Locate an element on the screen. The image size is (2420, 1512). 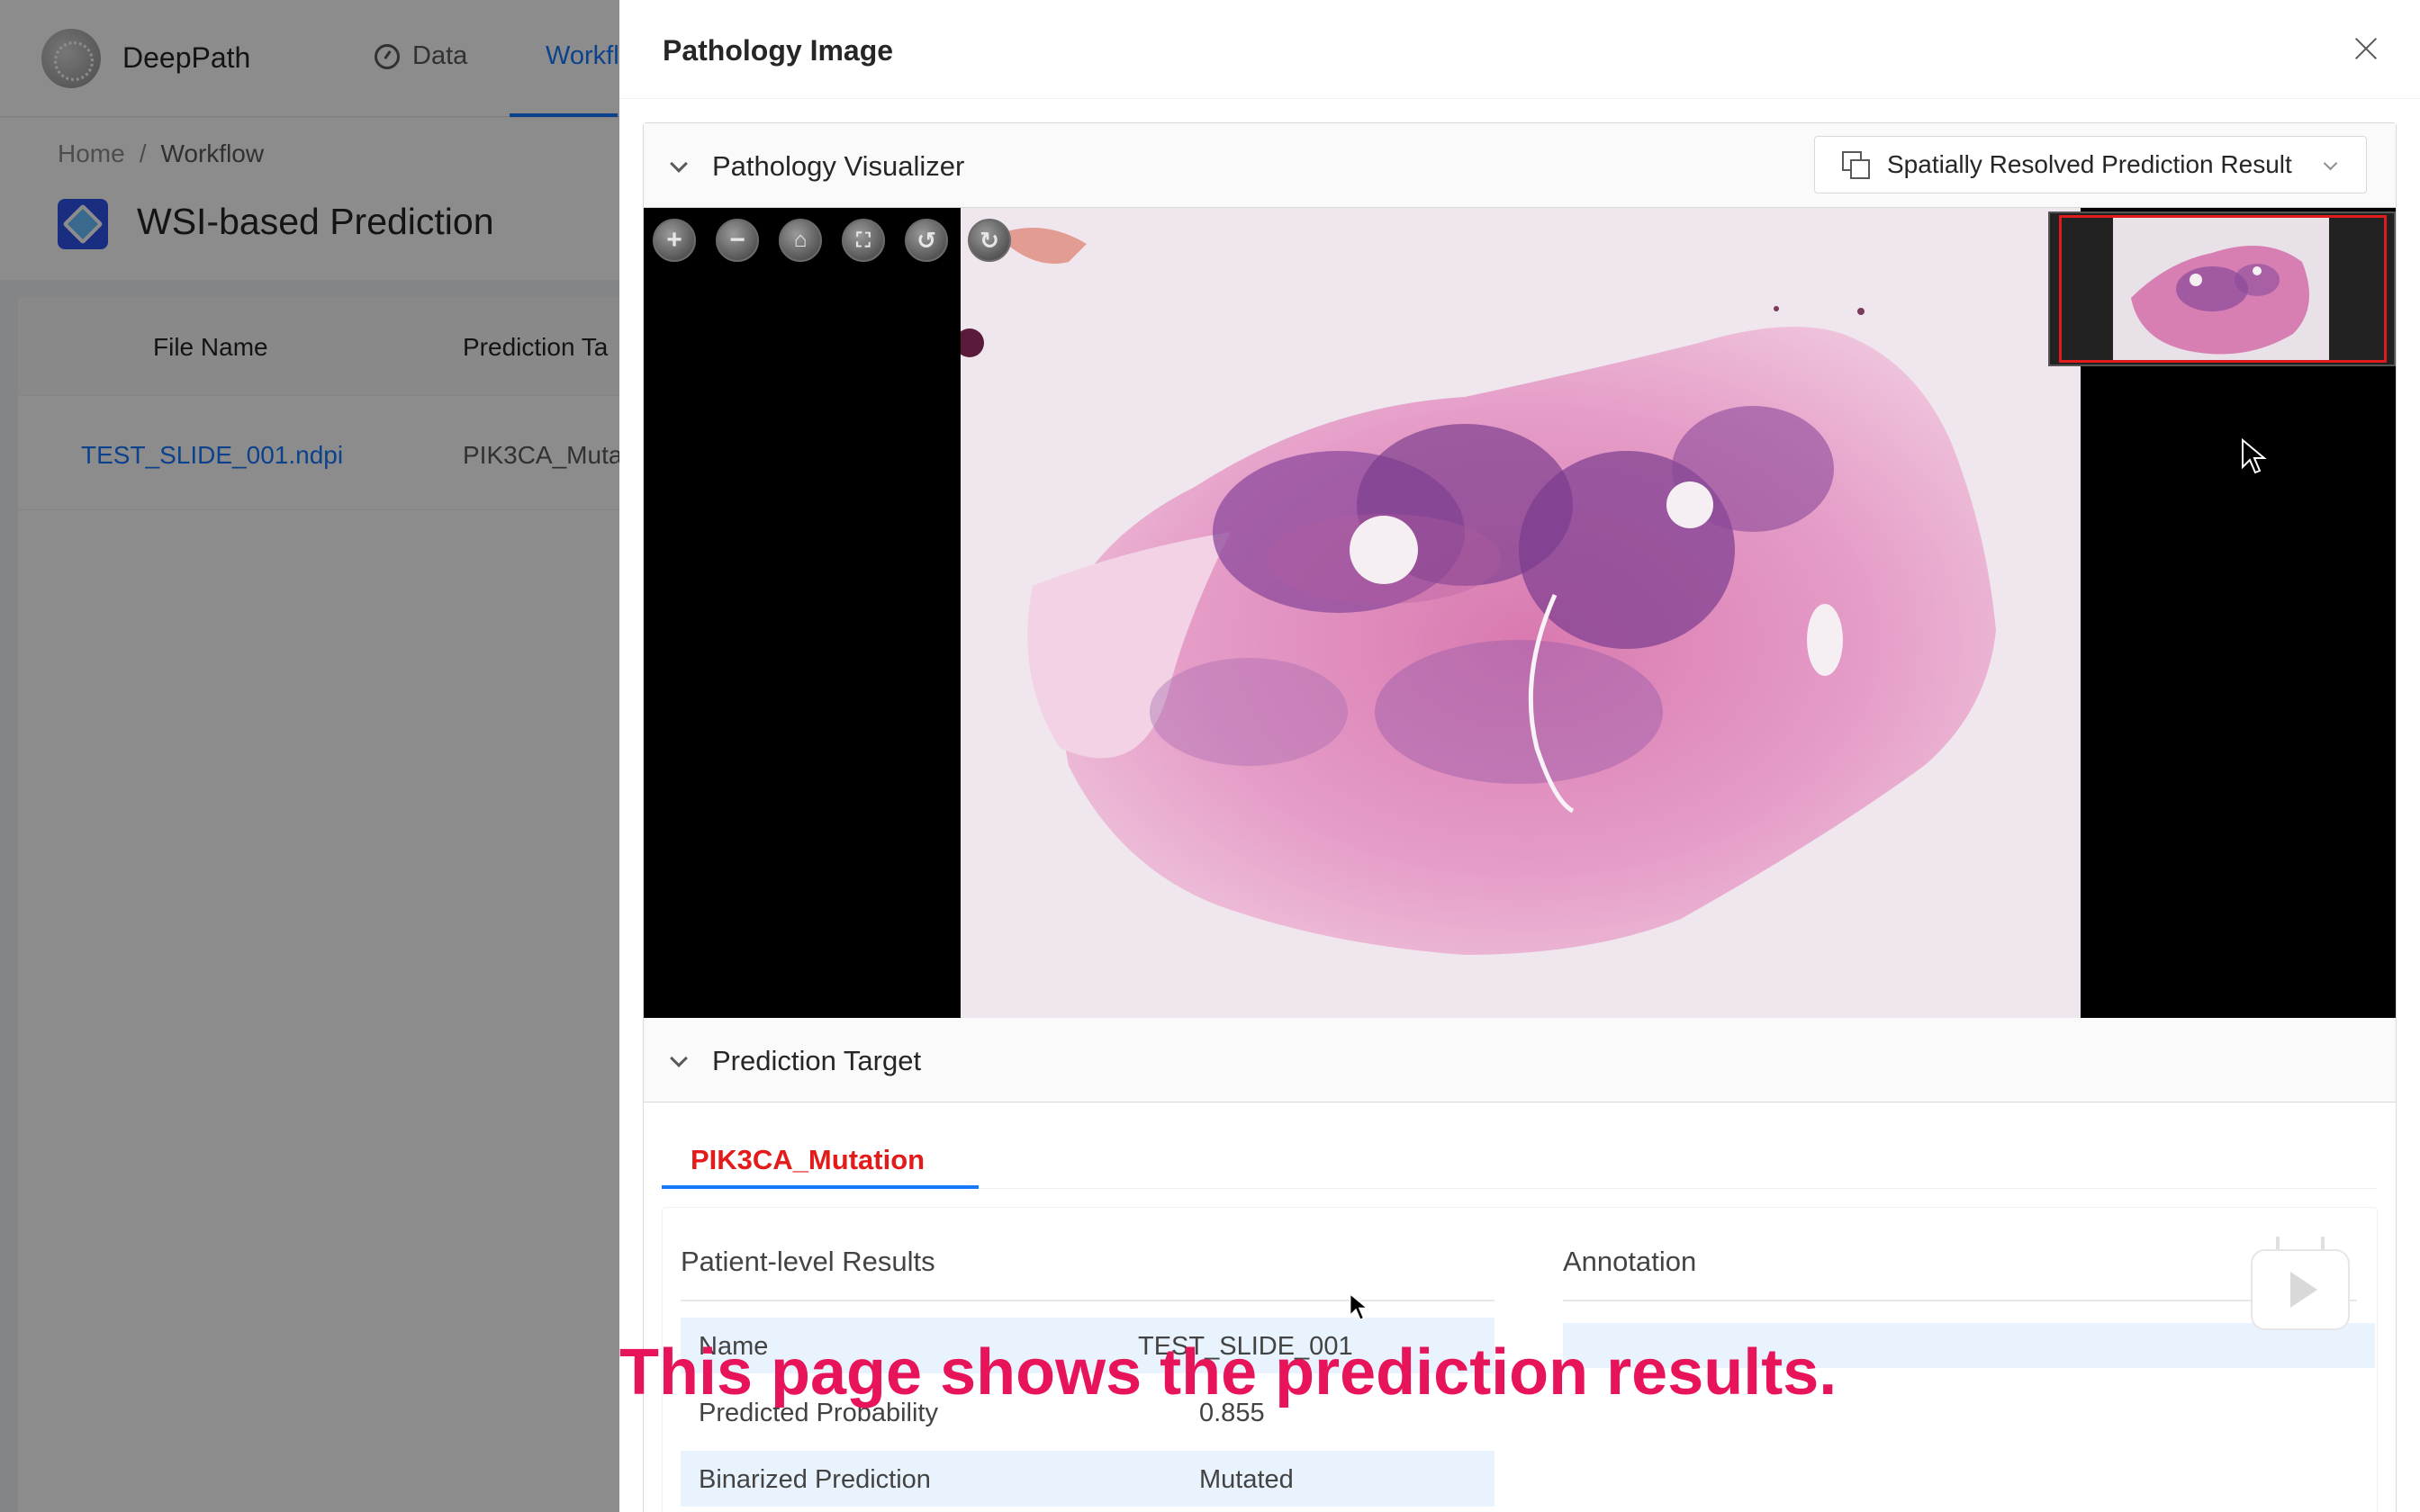
annotation-title: Annotation is located at coordinates (1630, 1261).